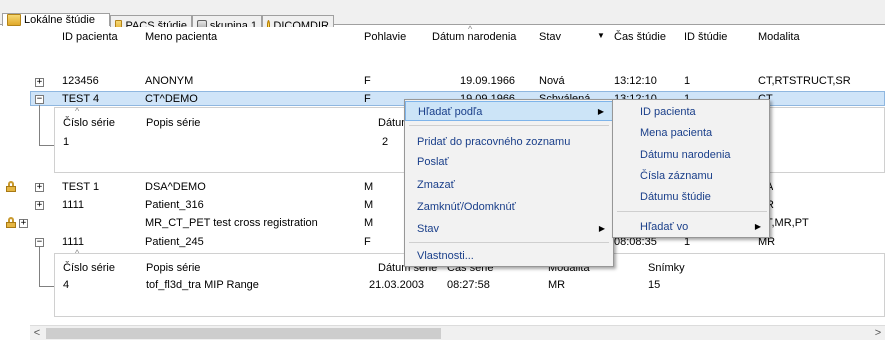 The image size is (885, 340). Describe the element at coordinates (229, 142) in the screenshot. I see `series-row: 1 2` at that location.